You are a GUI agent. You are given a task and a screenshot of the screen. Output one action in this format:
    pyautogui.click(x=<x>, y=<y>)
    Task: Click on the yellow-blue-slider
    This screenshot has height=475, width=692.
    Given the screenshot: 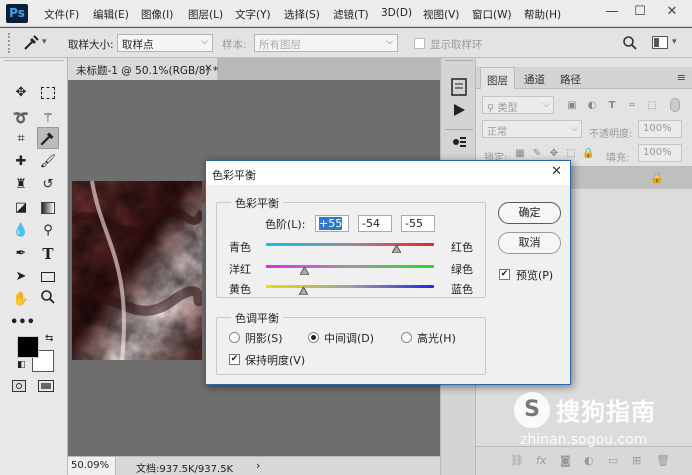 What is the action you would take?
    pyautogui.click(x=350, y=289)
    